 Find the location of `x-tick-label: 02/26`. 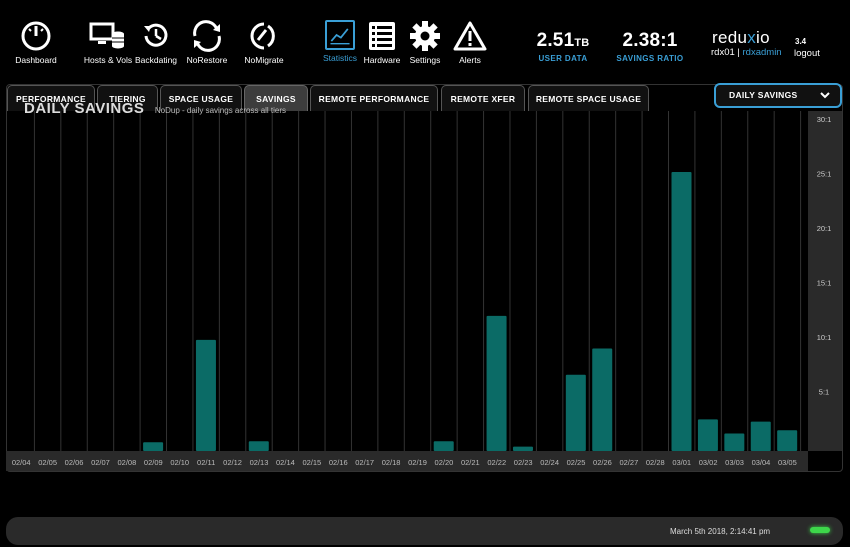

x-tick-label: 02/26 is located at coordinates (602, 462).